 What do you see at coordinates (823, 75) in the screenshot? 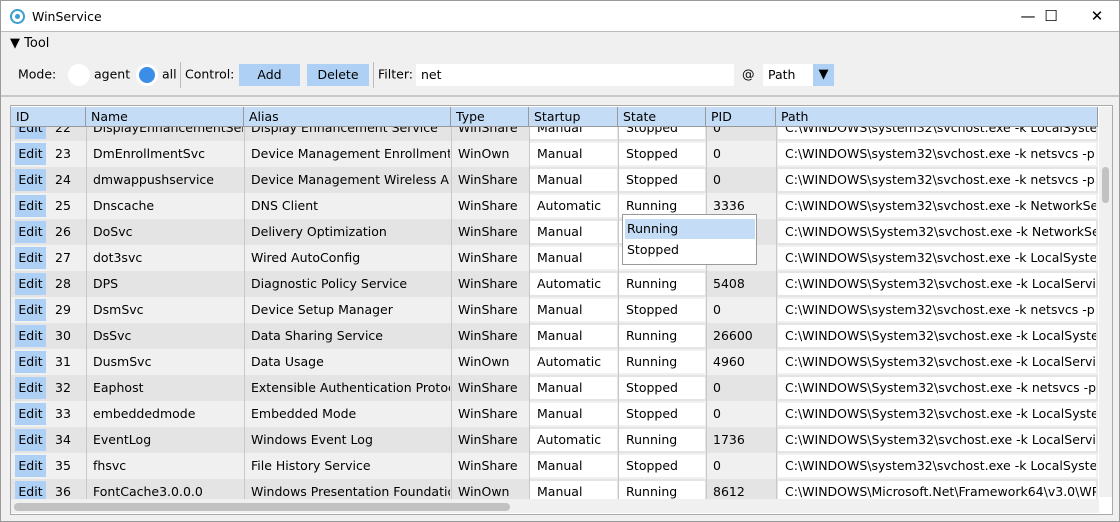
I see `chevron-down-icon: ▼` at bounding box center [823, 75].